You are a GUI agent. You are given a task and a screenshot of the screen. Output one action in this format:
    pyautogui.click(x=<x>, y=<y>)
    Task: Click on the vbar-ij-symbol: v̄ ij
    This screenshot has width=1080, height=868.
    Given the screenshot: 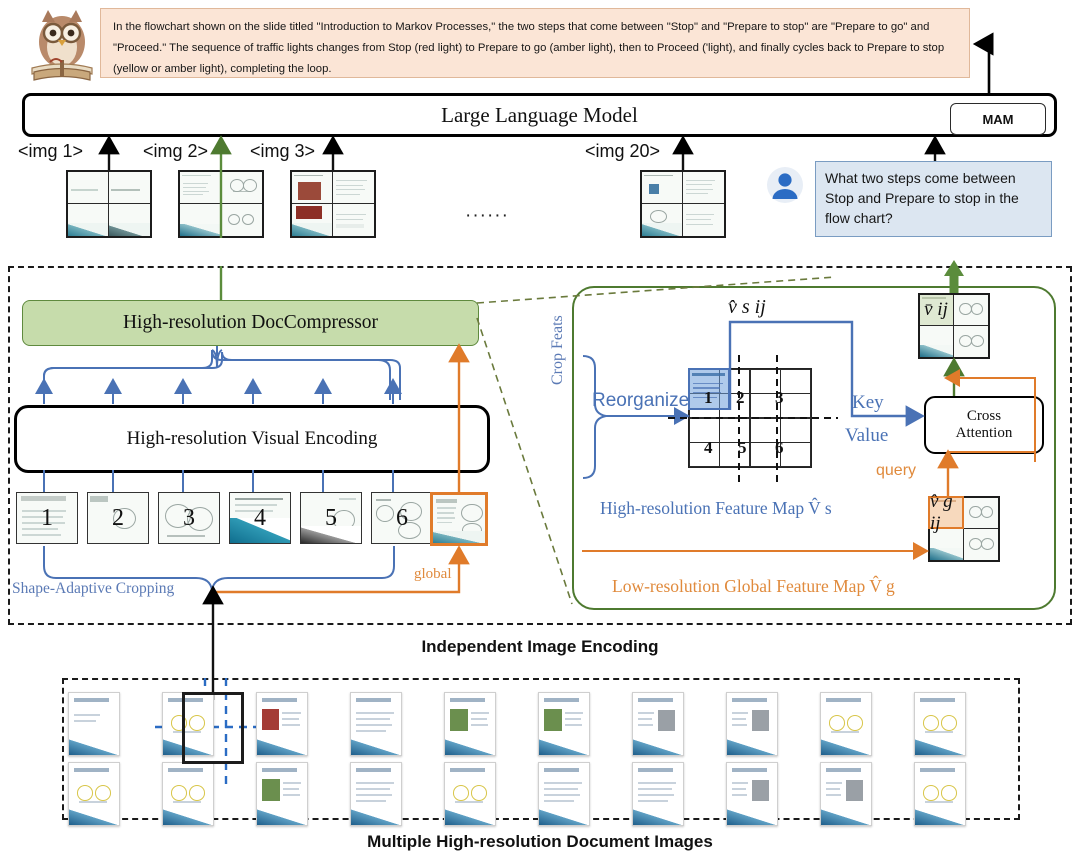 What is the action you would take?
    pyautogui.click(x=936, y=309)
    